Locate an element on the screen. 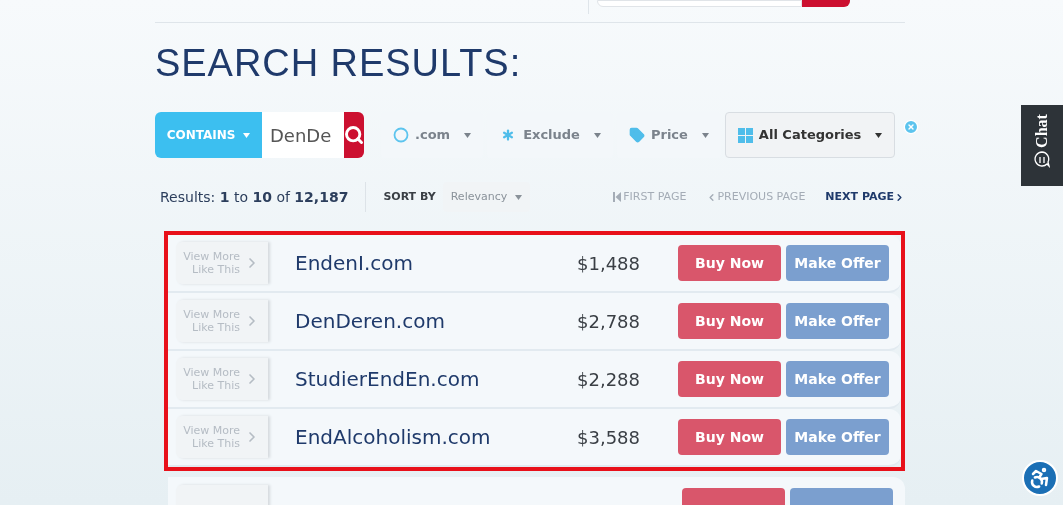  domain-price: $2,788 is located at coordinates (608, 321).